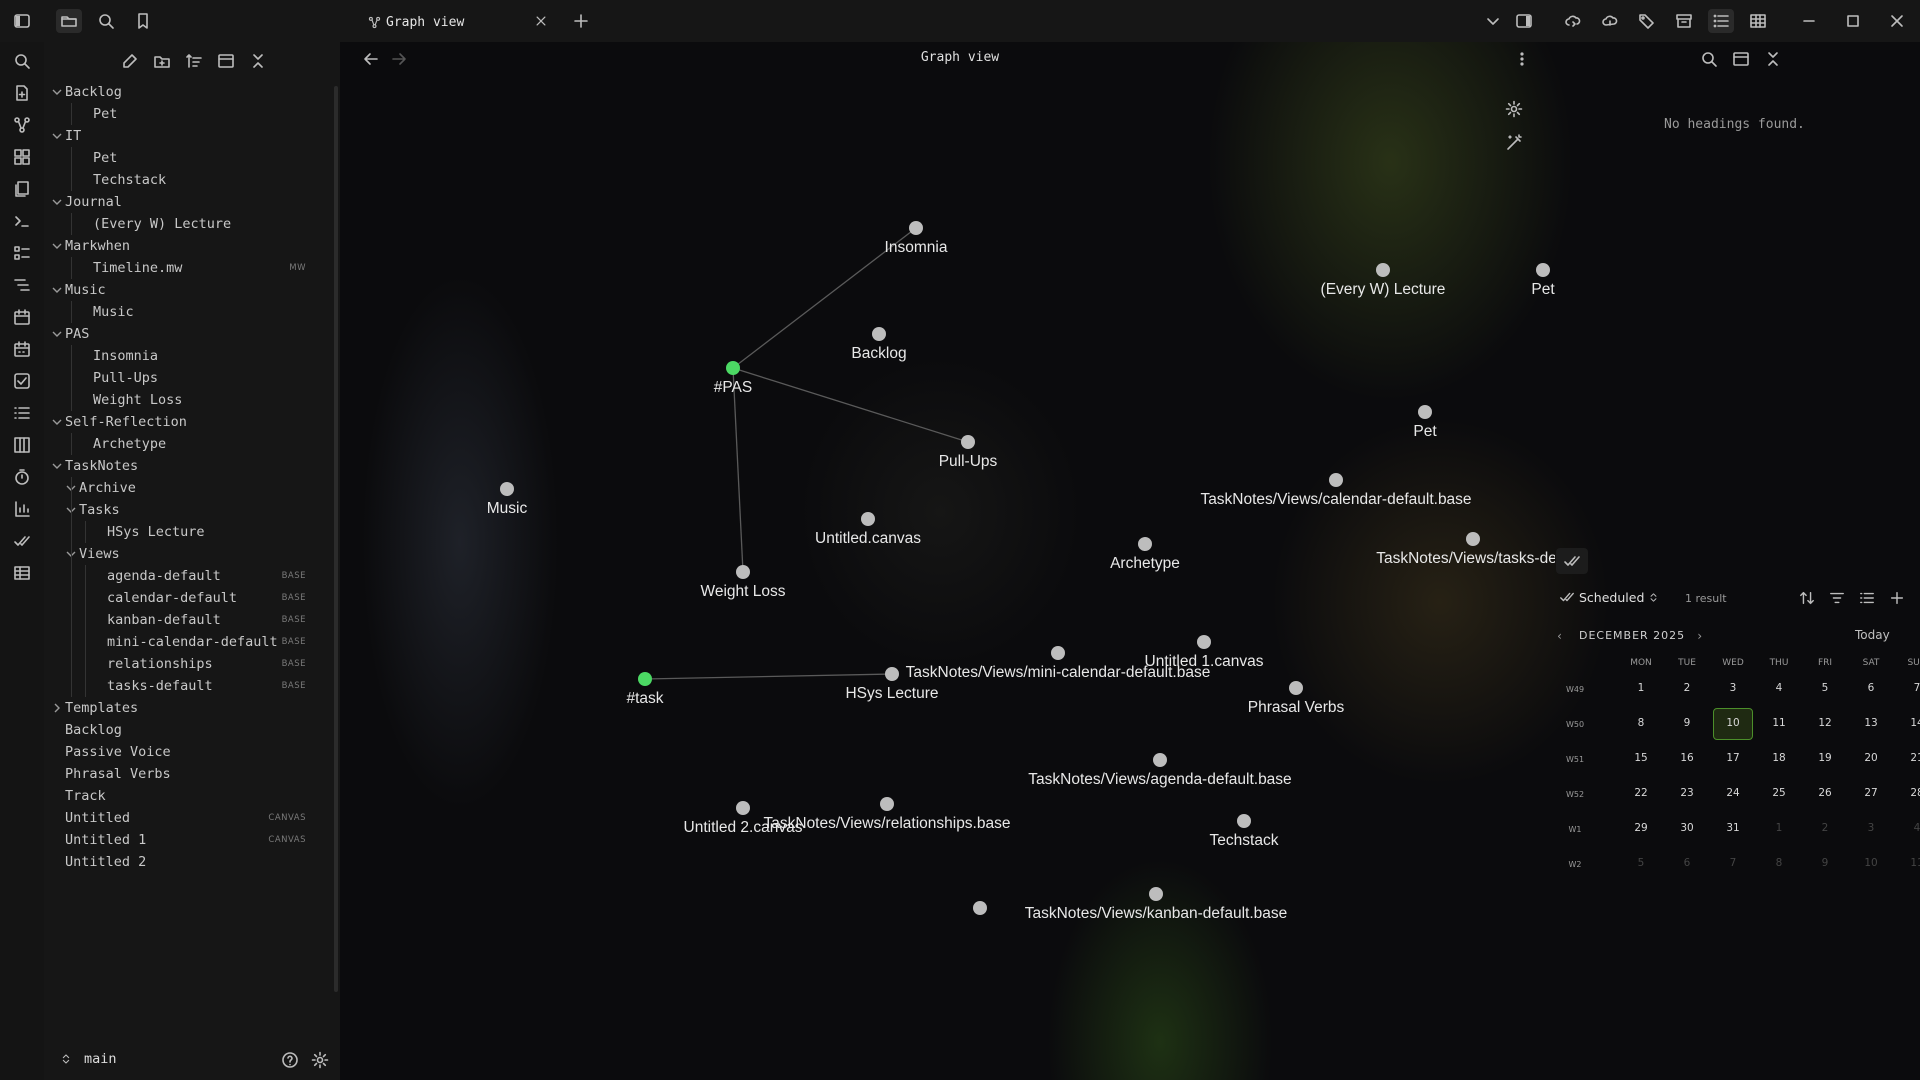 Image resolution: width=1920 pixels, height=1080 pixels. I want to click on file-explorer-tab-button, so click(69, 21).